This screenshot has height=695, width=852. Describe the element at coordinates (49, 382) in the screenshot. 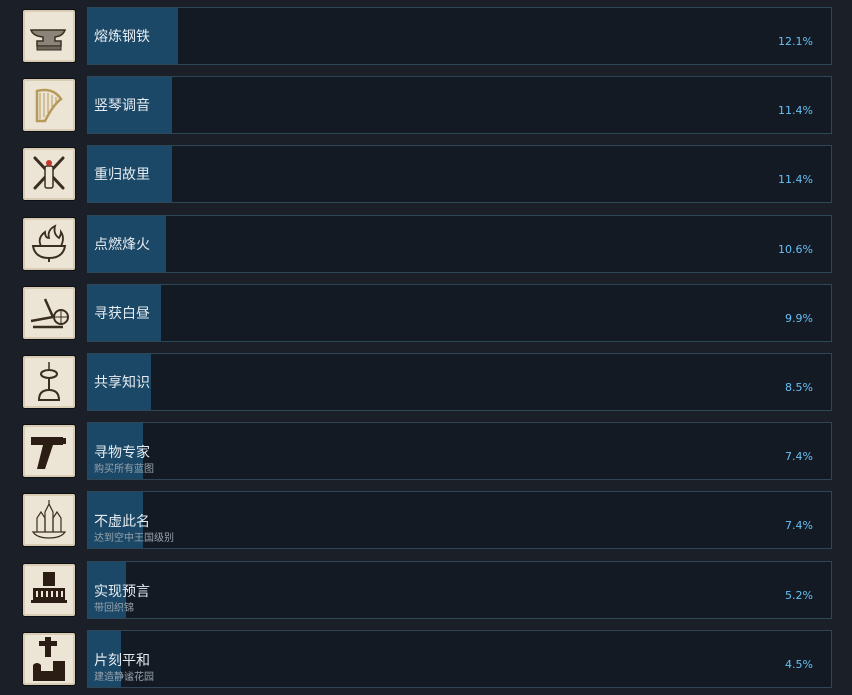

I see `tower-pedestal-icon` at that location.